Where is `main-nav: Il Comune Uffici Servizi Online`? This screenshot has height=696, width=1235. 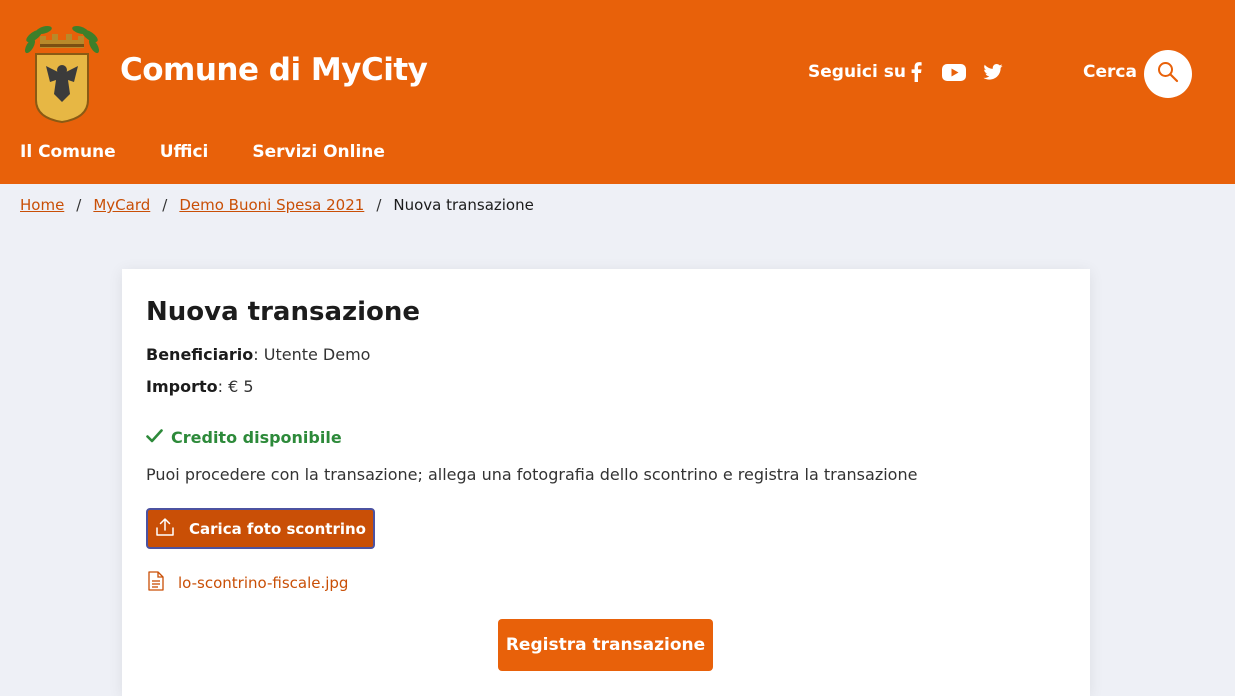 main-nav: Il Comune Uffici Servizi Online is located at coordinates (202, 152).